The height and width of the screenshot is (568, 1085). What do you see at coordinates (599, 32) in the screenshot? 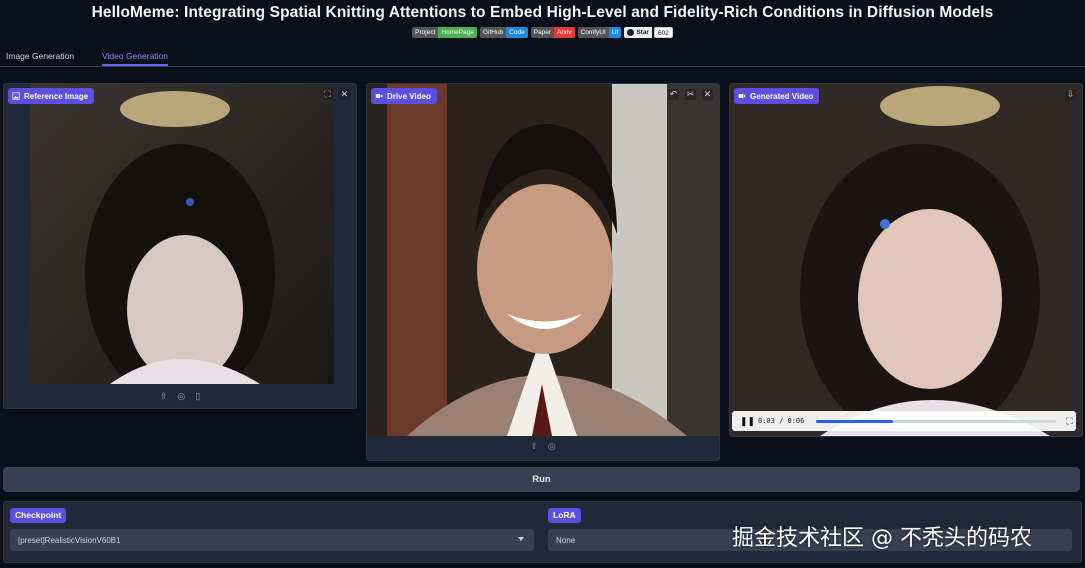
I see `comfyui-badge: ComfyUI UI` at bounding box center [599, 32].